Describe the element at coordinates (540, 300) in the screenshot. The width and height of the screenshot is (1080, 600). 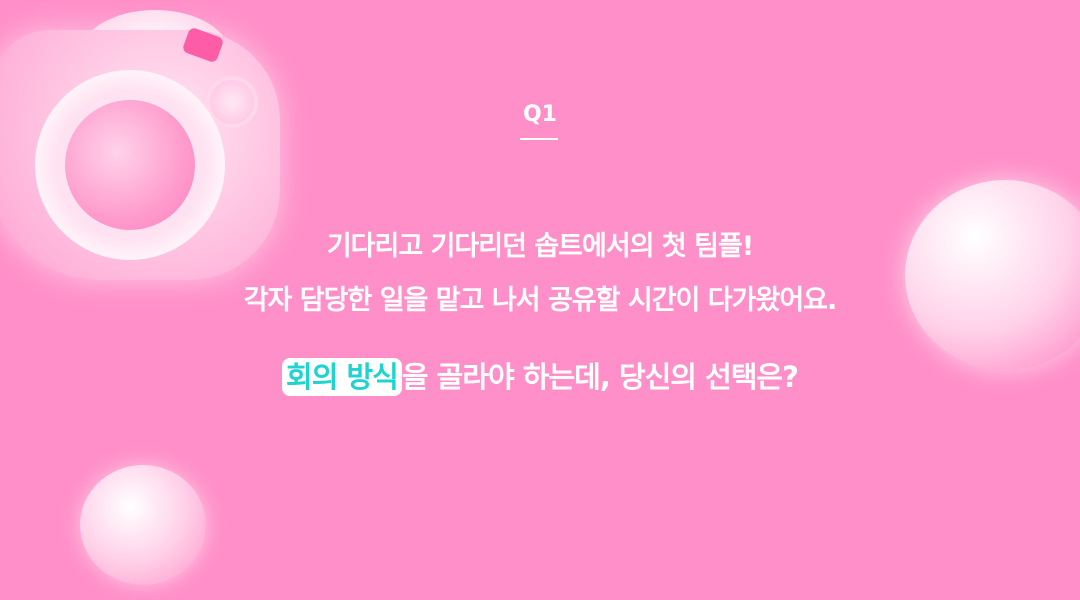
I see `intro-line-2: 각자 담당한 일을 맡고 나서 공유할 시간이 다가왔어요.` at that location.